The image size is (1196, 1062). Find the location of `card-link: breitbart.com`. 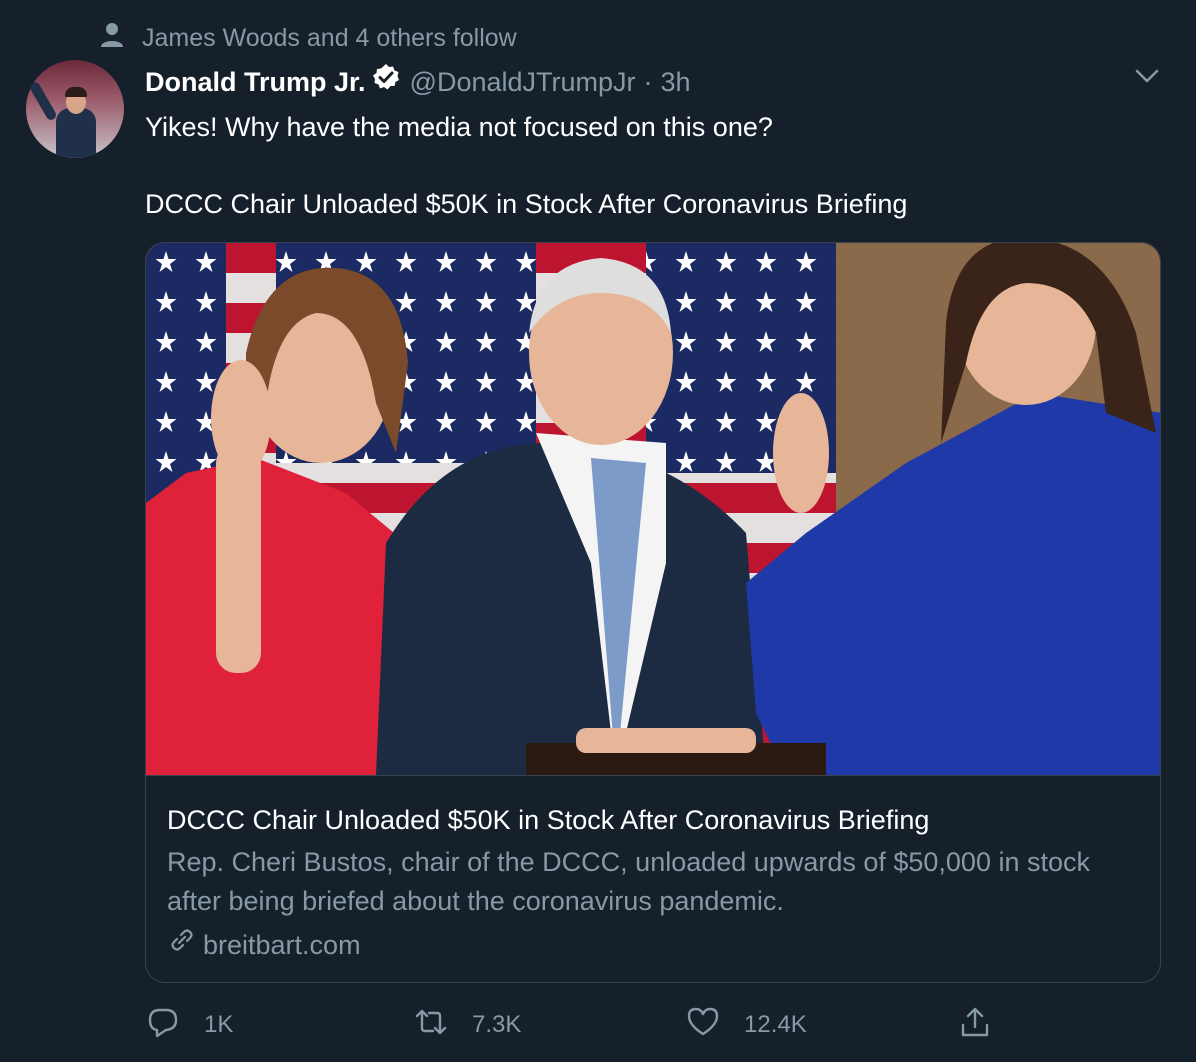

card-link: breitbart.com is located at coordinates (264, 945).